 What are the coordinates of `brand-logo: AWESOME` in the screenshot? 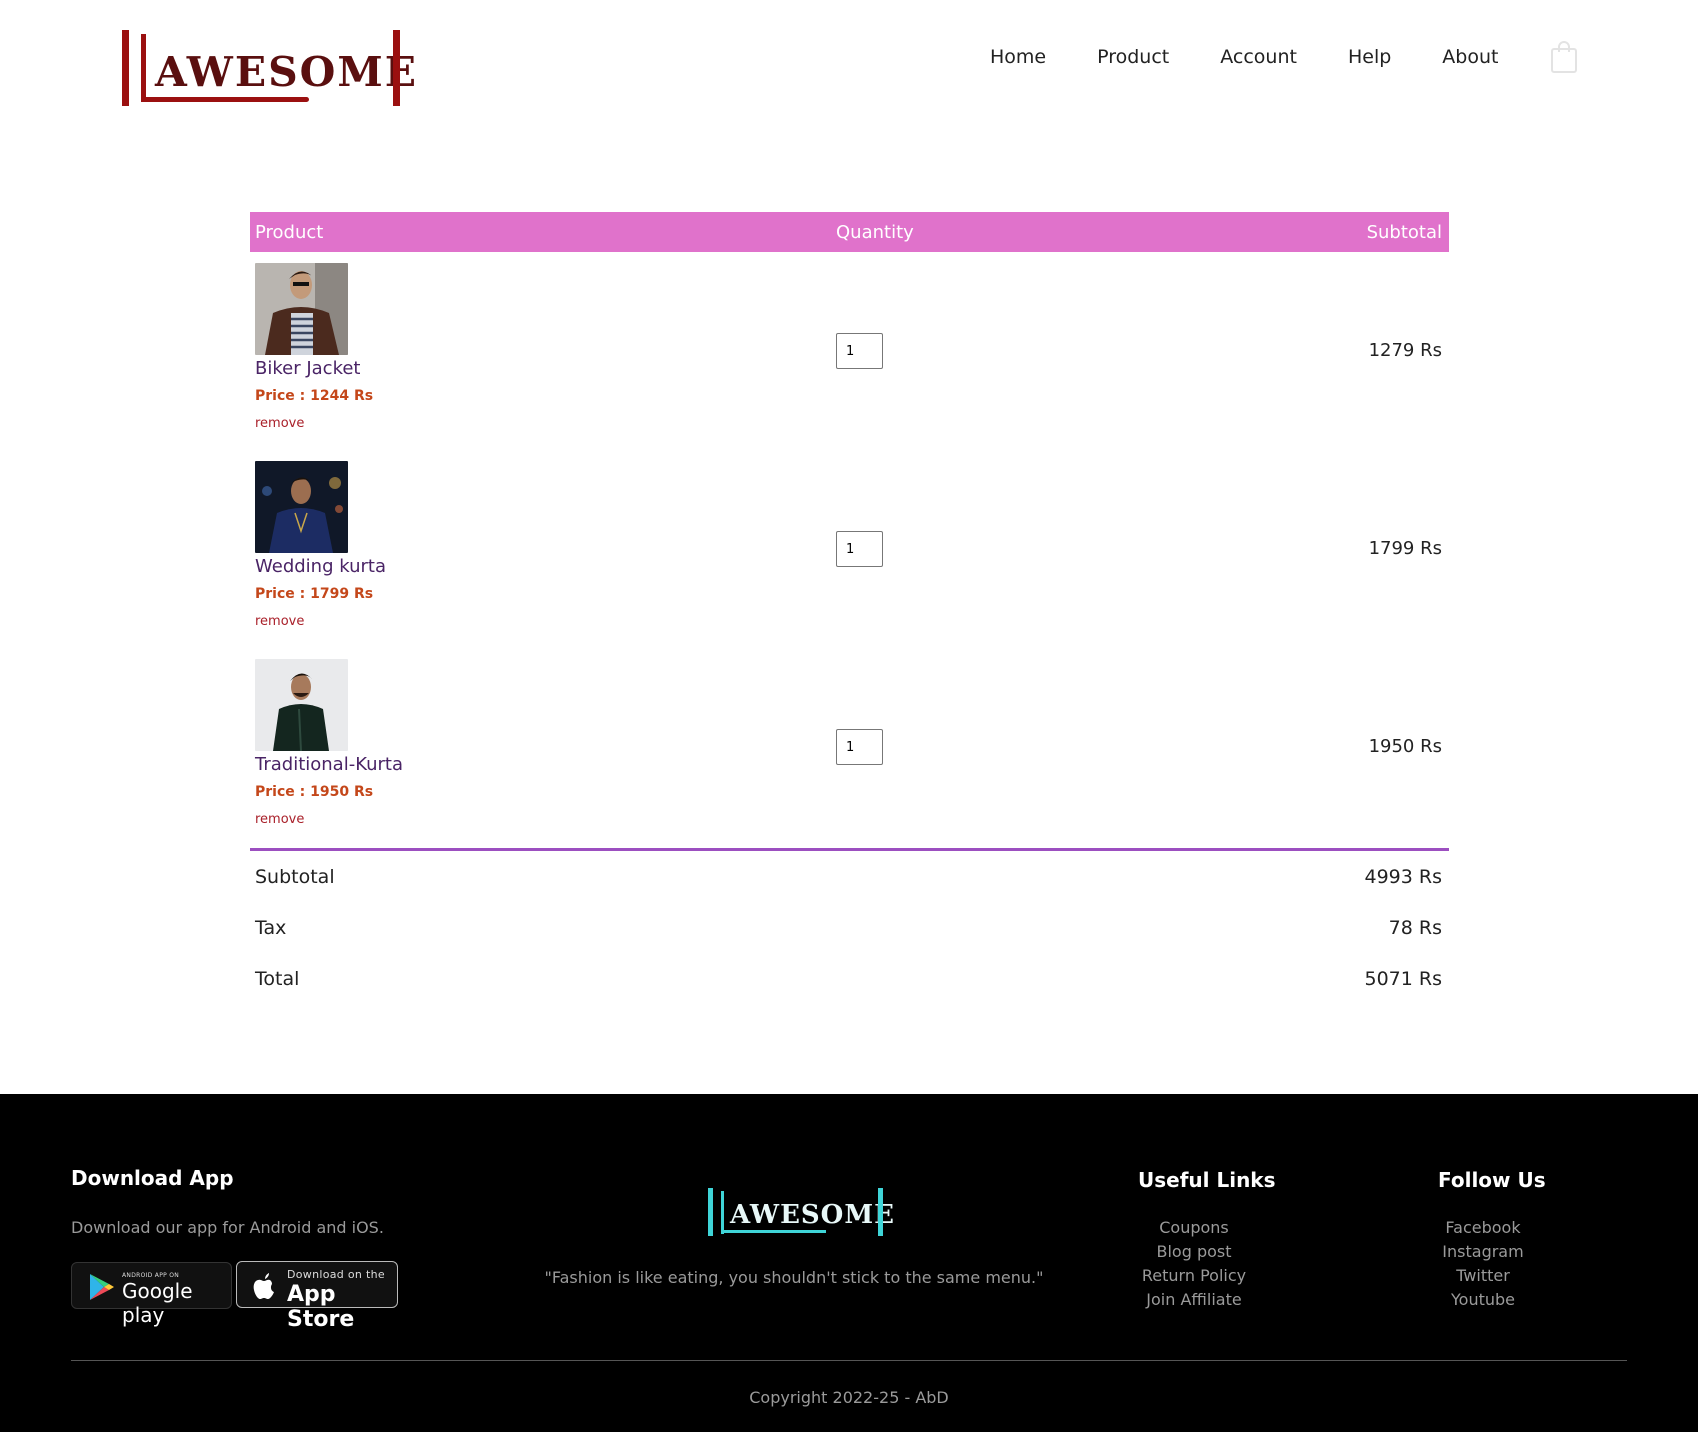 It's located at (269, 68).